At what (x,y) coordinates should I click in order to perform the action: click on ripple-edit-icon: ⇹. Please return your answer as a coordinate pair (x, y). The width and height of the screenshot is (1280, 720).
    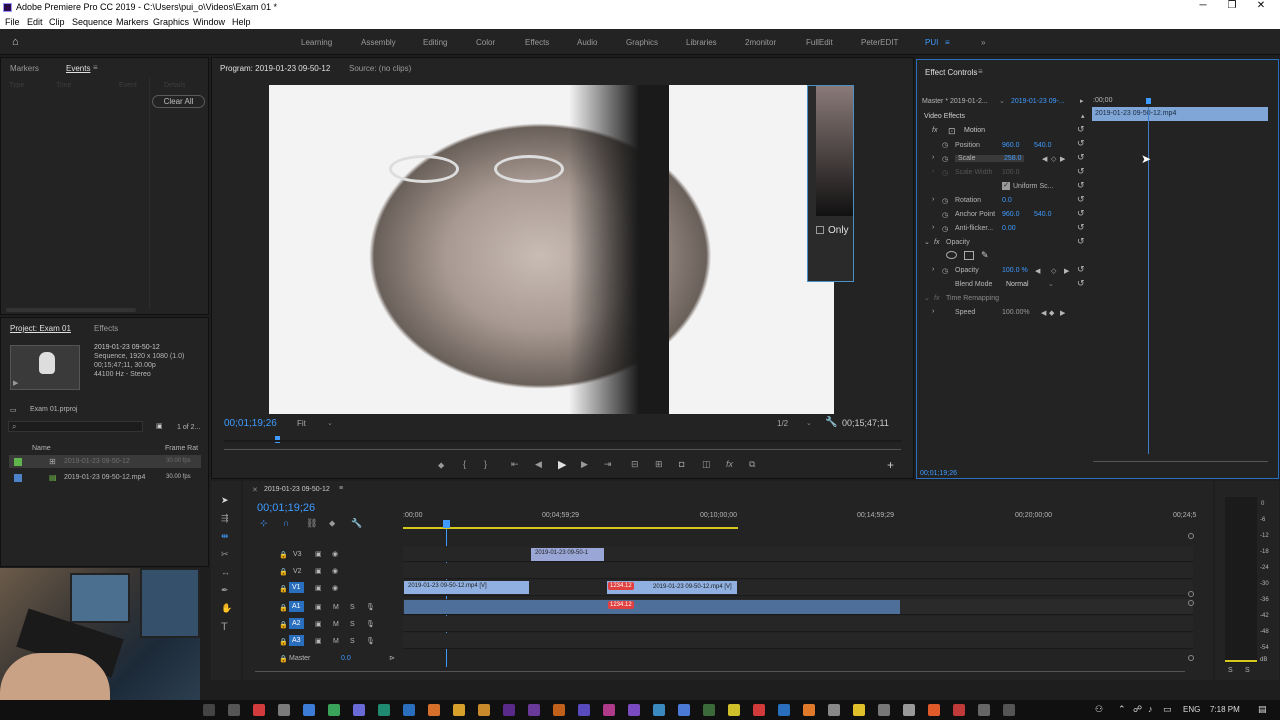
    Looking at the image, I should click on (225, 536).